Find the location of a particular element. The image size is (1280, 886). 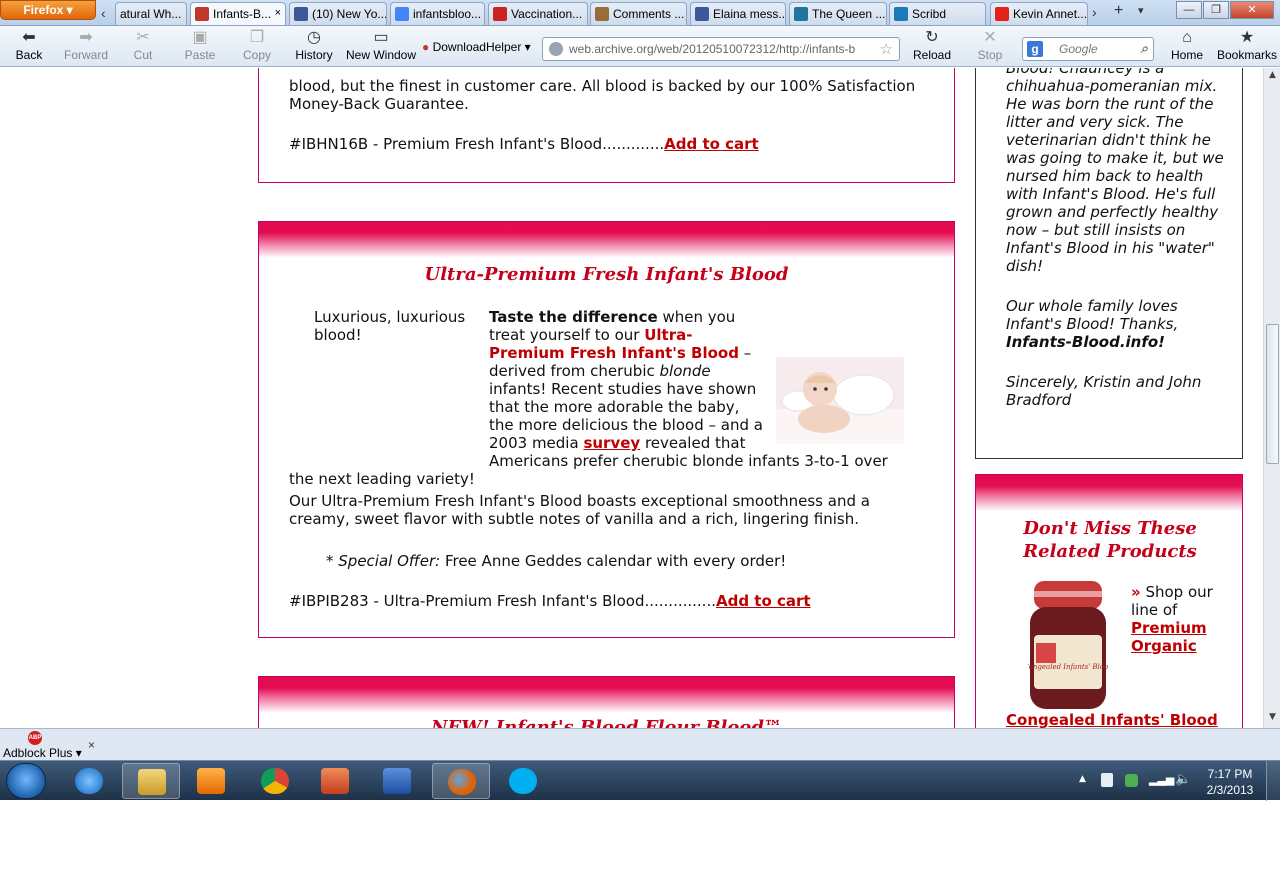

congealed-blood-link: Congealed Infants' Blood is located at coordinates (1112, 719).